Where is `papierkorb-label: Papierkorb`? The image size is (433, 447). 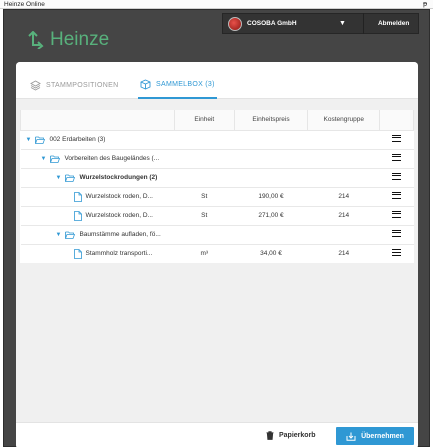 papierkorb-label: Papierkorb is located at coordinates (297, 435).